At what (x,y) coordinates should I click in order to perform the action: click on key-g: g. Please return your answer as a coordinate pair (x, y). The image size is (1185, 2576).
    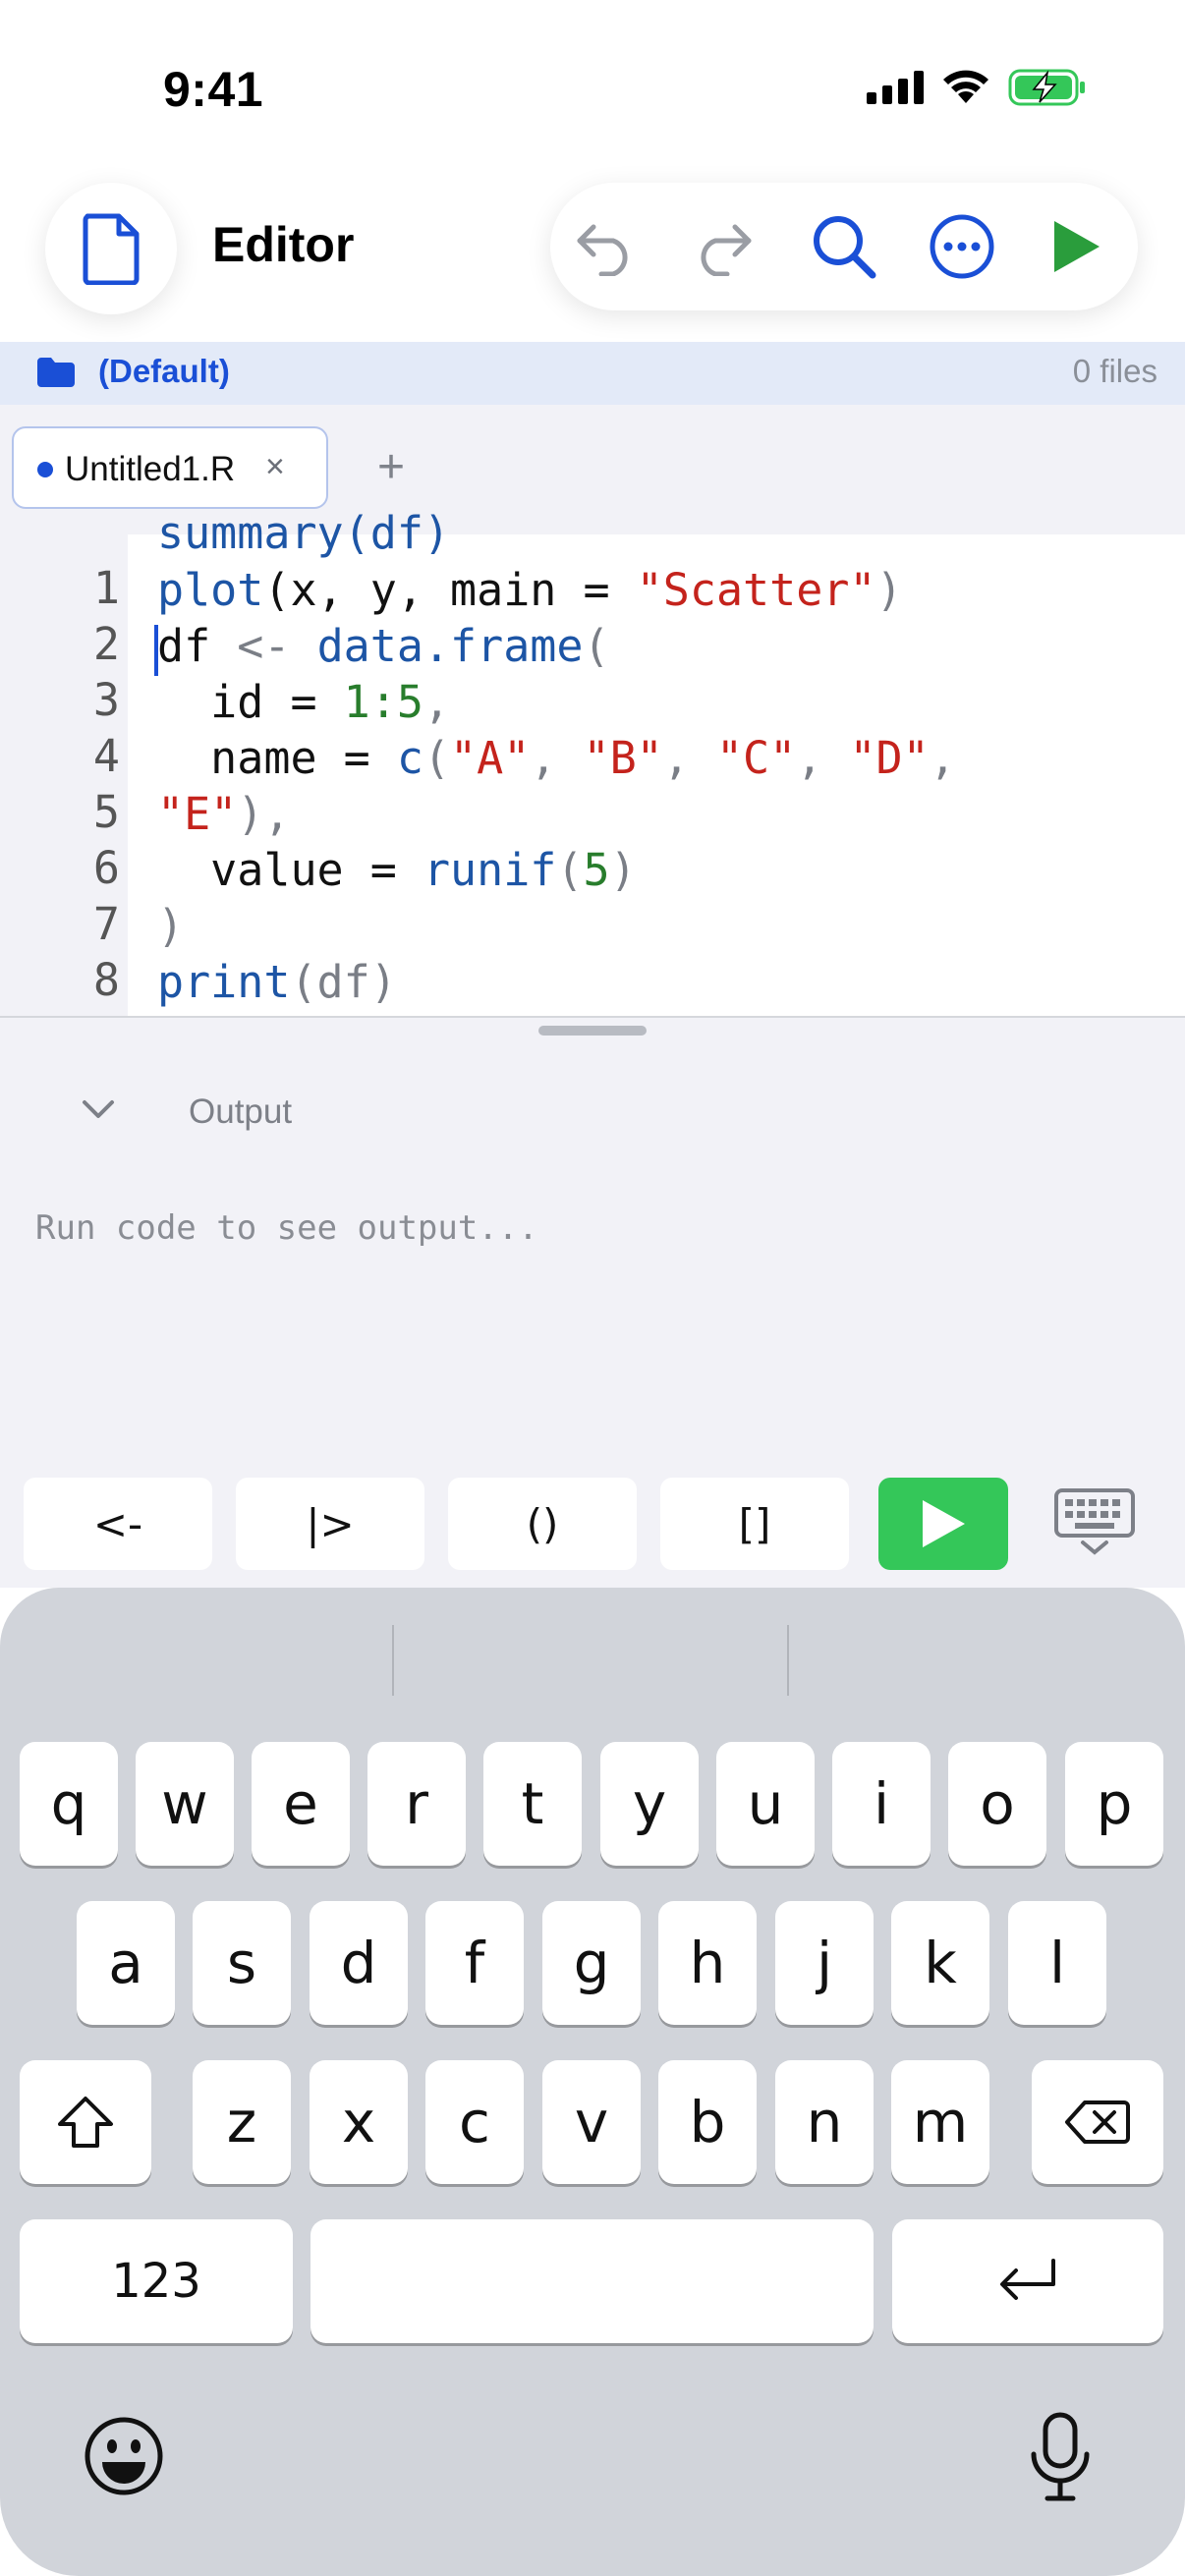
    Looking at the image, I should click on (592, 1963).